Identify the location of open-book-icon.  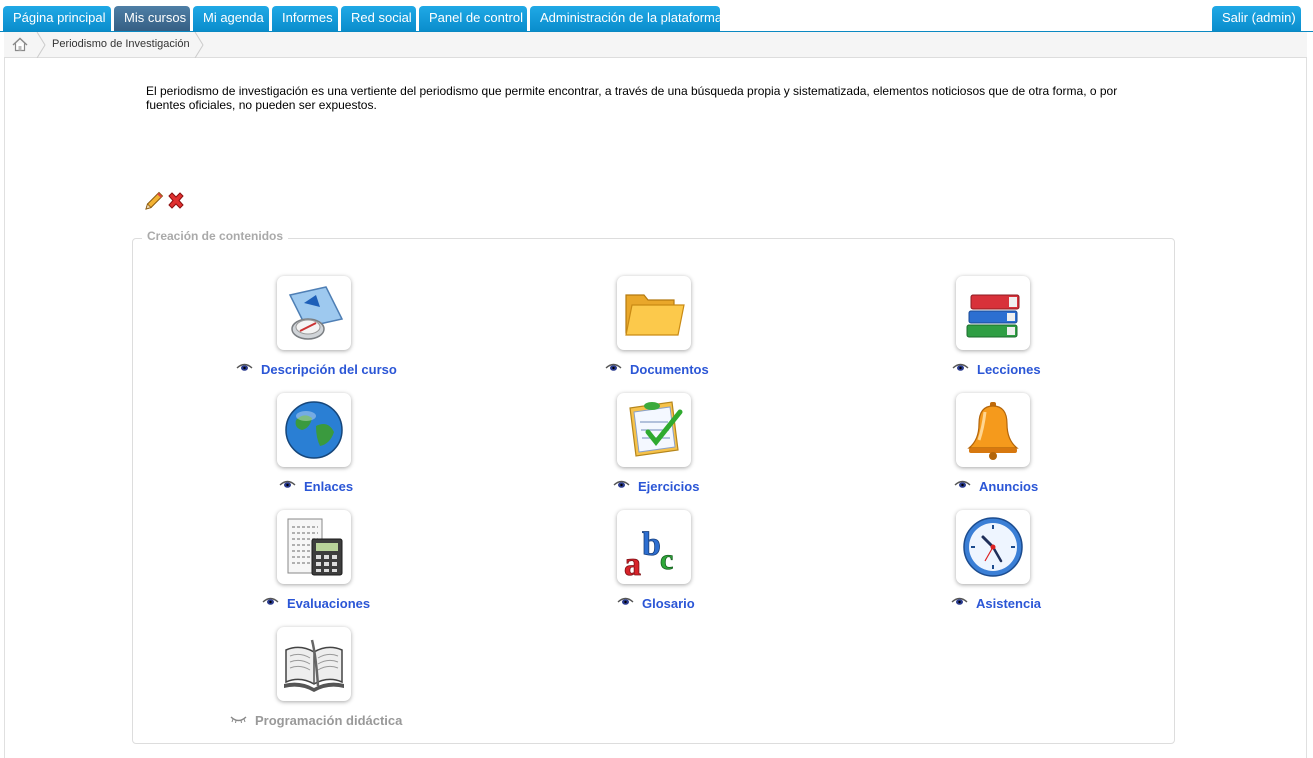
(314, 665).